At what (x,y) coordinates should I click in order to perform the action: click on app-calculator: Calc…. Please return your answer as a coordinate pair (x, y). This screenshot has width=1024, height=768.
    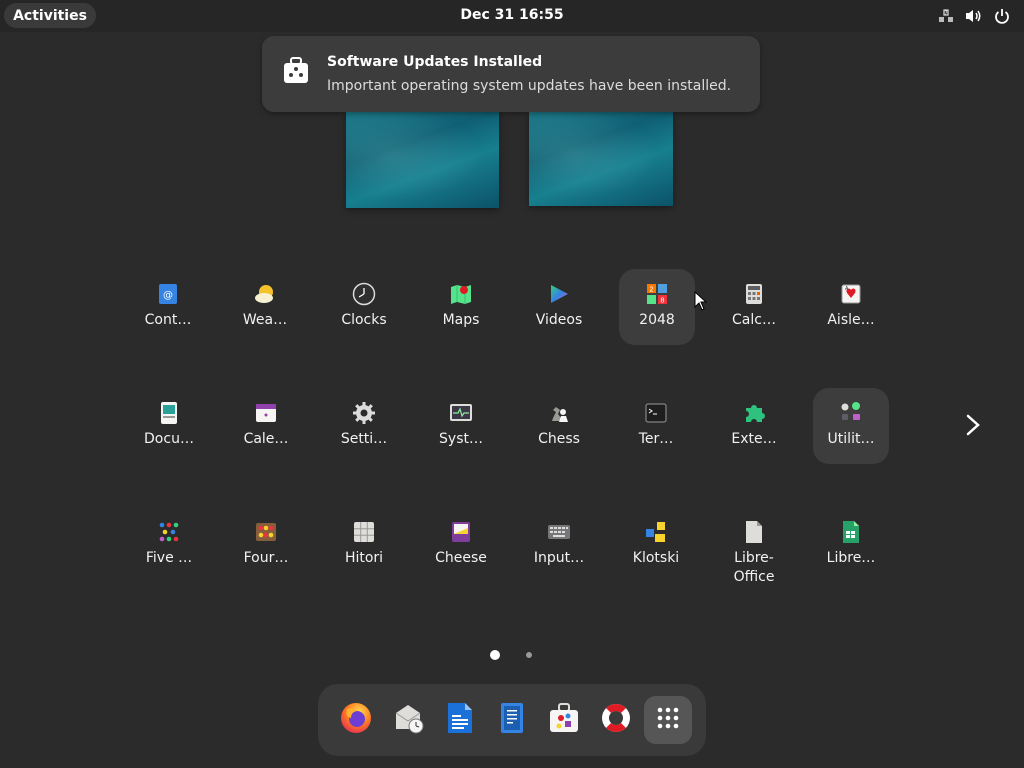
    Looking at the image, I should click on (754, 307).